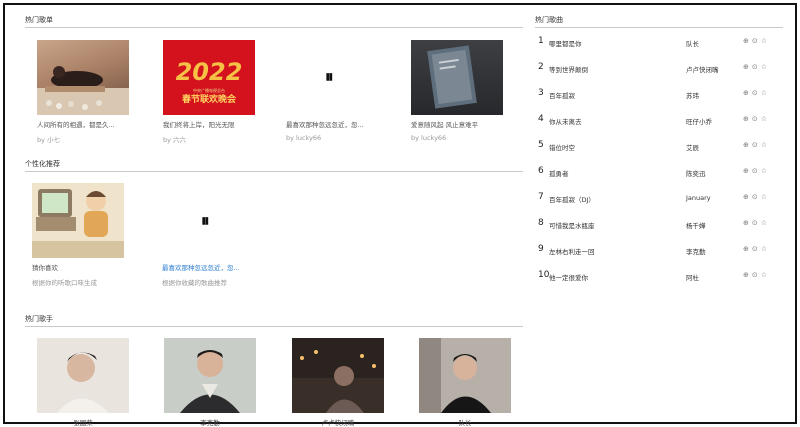  Describe the element at coordinates (696, 225) in the screenshot. I see `song-artist: 杨千嬅` at that location.